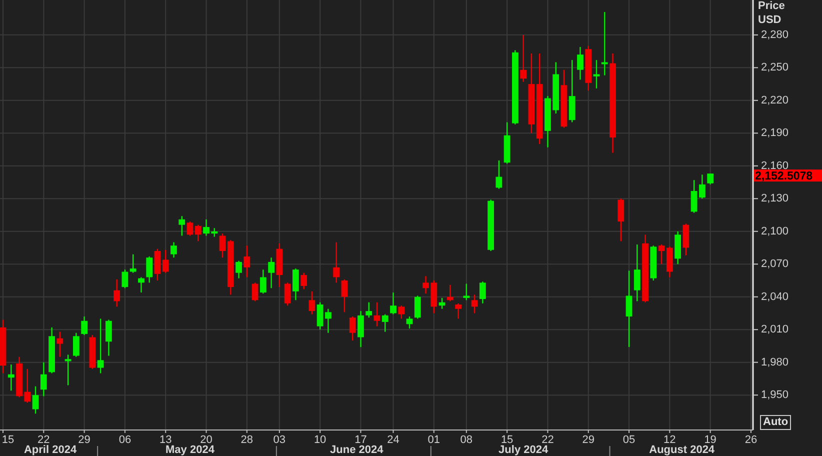 This screenshot has width=822, height=456. Describe the element at coordinates (360, 440) in the screenshot. I see `x-axis-label: 17` at that location.